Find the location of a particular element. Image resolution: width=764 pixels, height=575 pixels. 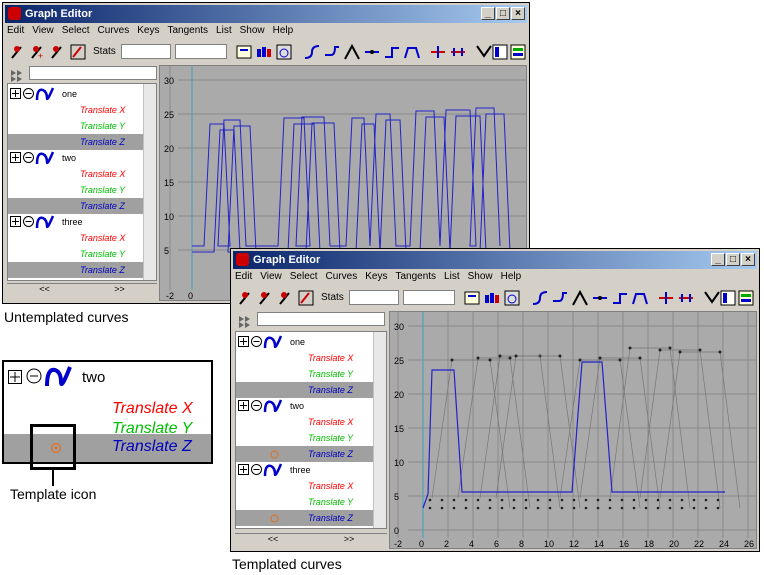

filter-arrows-icon is located at coordinates (19, 75).